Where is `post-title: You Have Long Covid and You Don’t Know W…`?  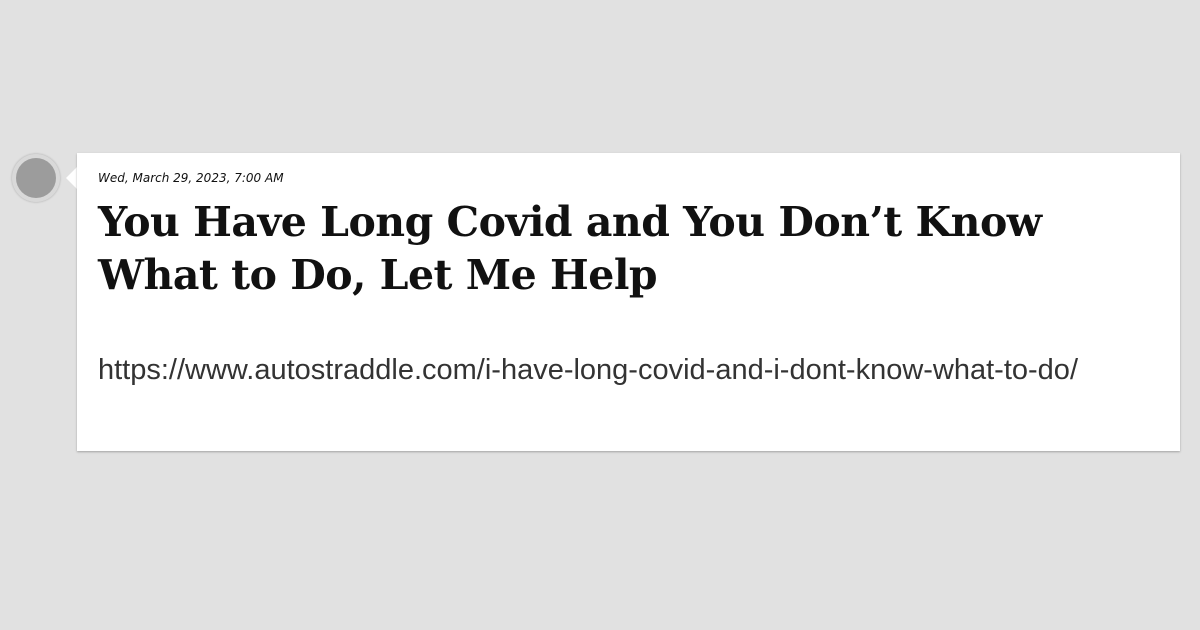
post-title: You Have Long Covid and You Don’t Know W… is located at coordinates (570, 248).